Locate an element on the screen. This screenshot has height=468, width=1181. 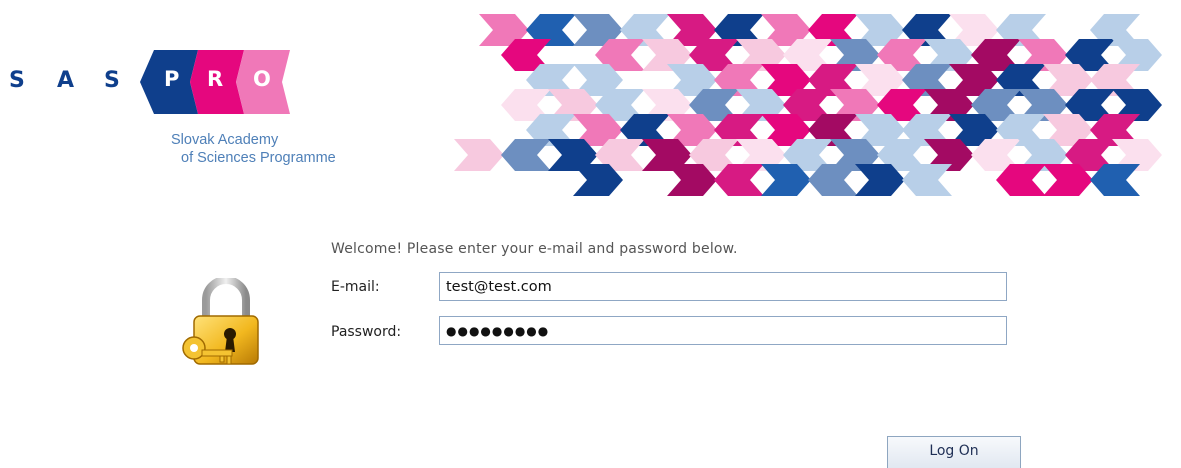
logo-letter-o: O is located at coordinates (262, 79).